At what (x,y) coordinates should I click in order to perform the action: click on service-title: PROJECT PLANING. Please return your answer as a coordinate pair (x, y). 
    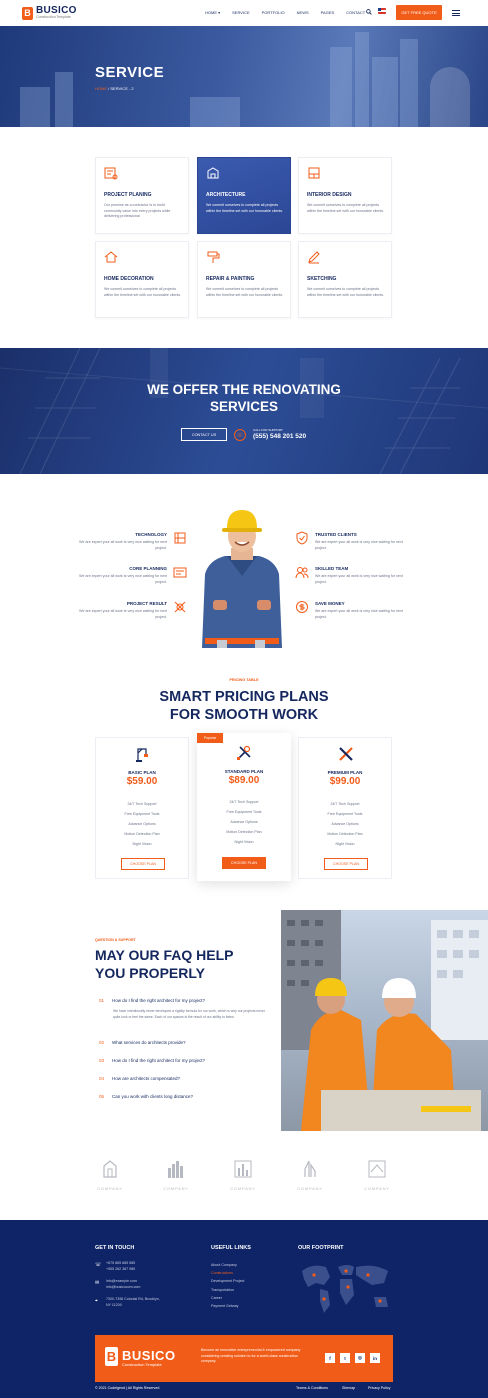
    Looking at the image, I should click on (128, 195).